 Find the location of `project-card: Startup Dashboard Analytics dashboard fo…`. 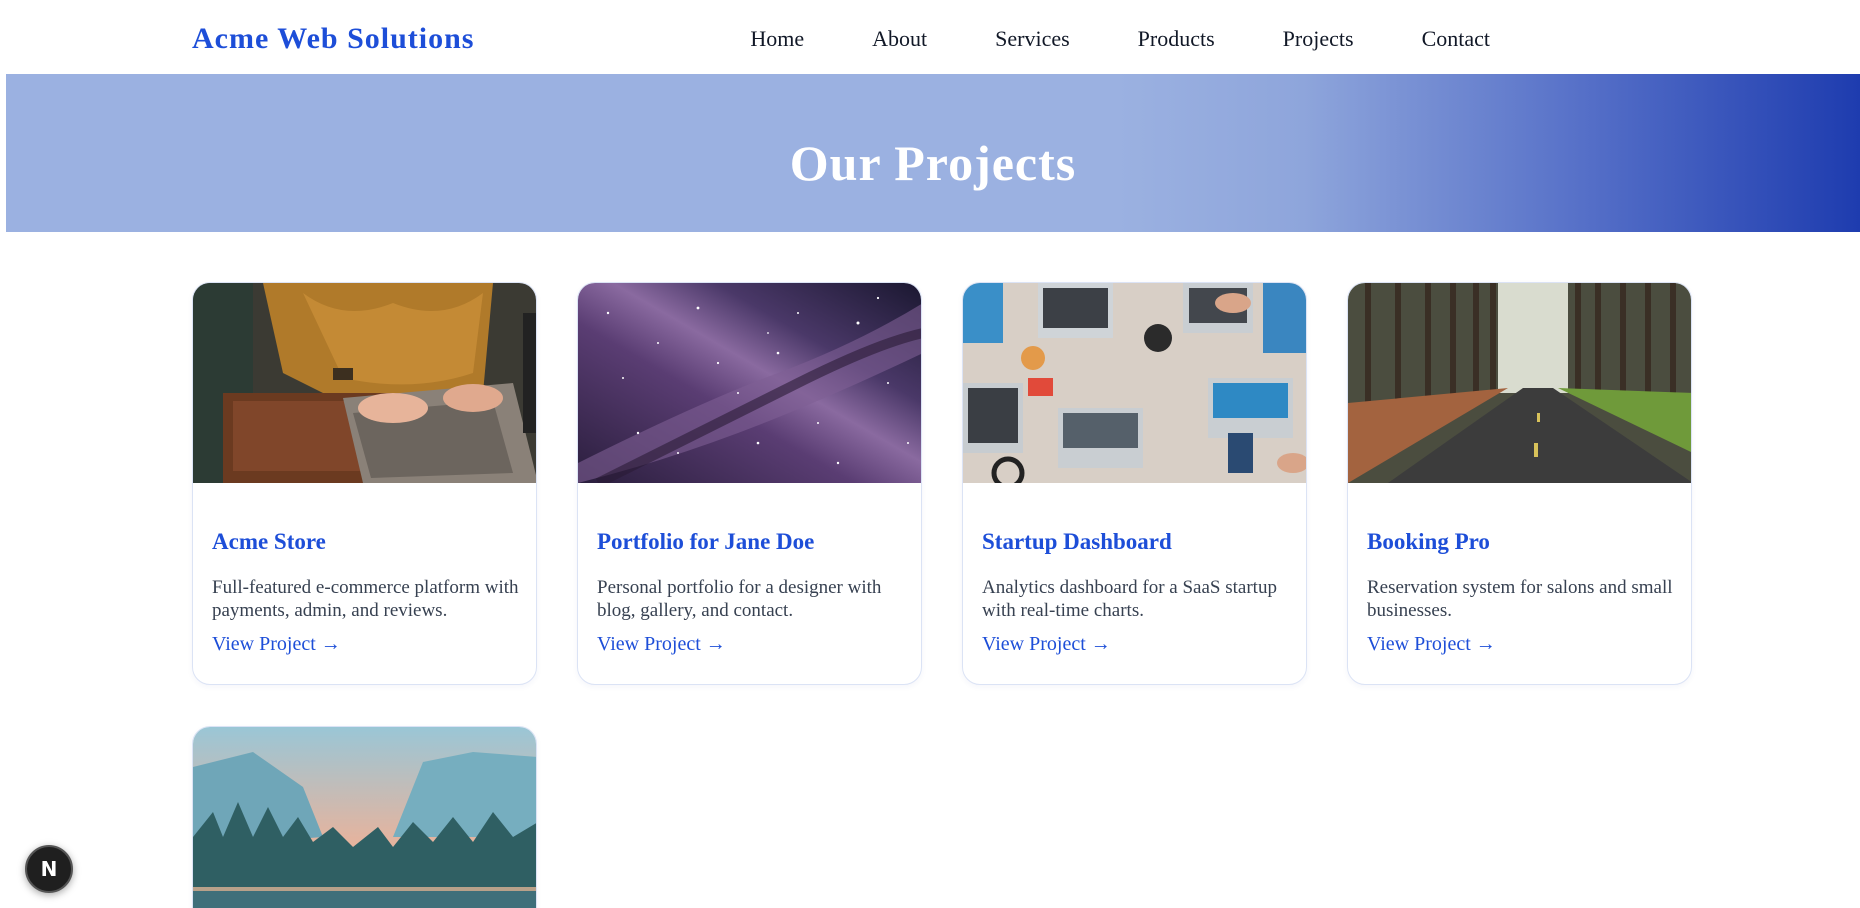

project-card: Startup Dashboard Analytics dashboard fo… is located at coordinates (1134, 483).